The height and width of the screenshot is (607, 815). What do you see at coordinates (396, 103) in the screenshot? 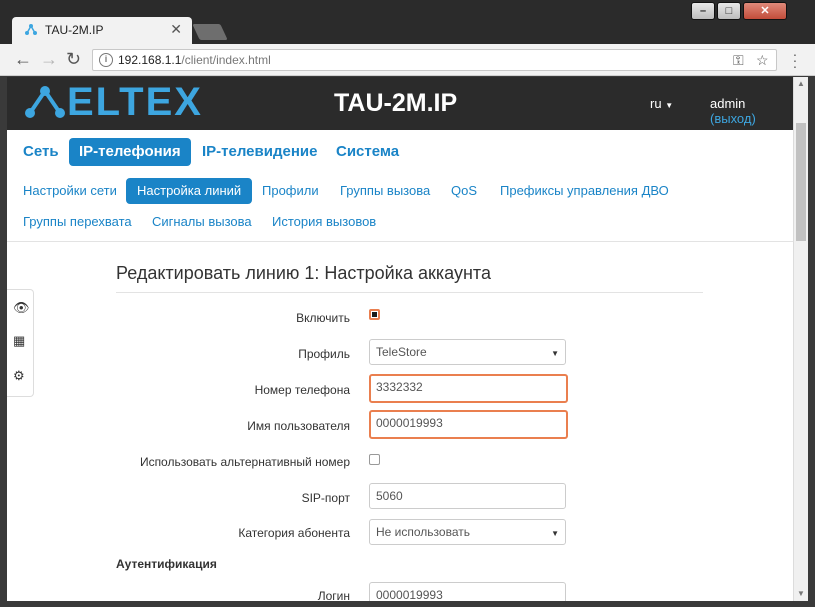
I see `device-name: TAU-2M.IP` at bounding box center [396, 103].